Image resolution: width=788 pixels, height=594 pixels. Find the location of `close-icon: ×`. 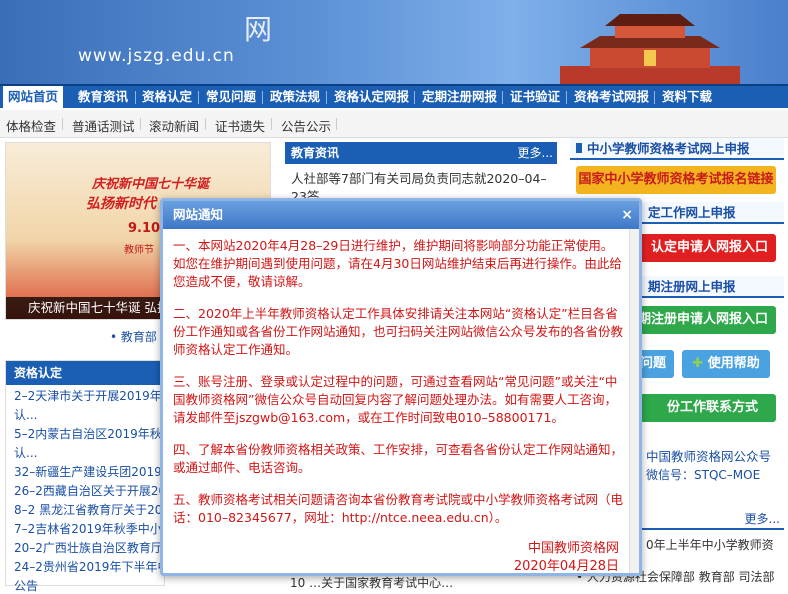

close-icon: × is located at coordinates (627, 215).